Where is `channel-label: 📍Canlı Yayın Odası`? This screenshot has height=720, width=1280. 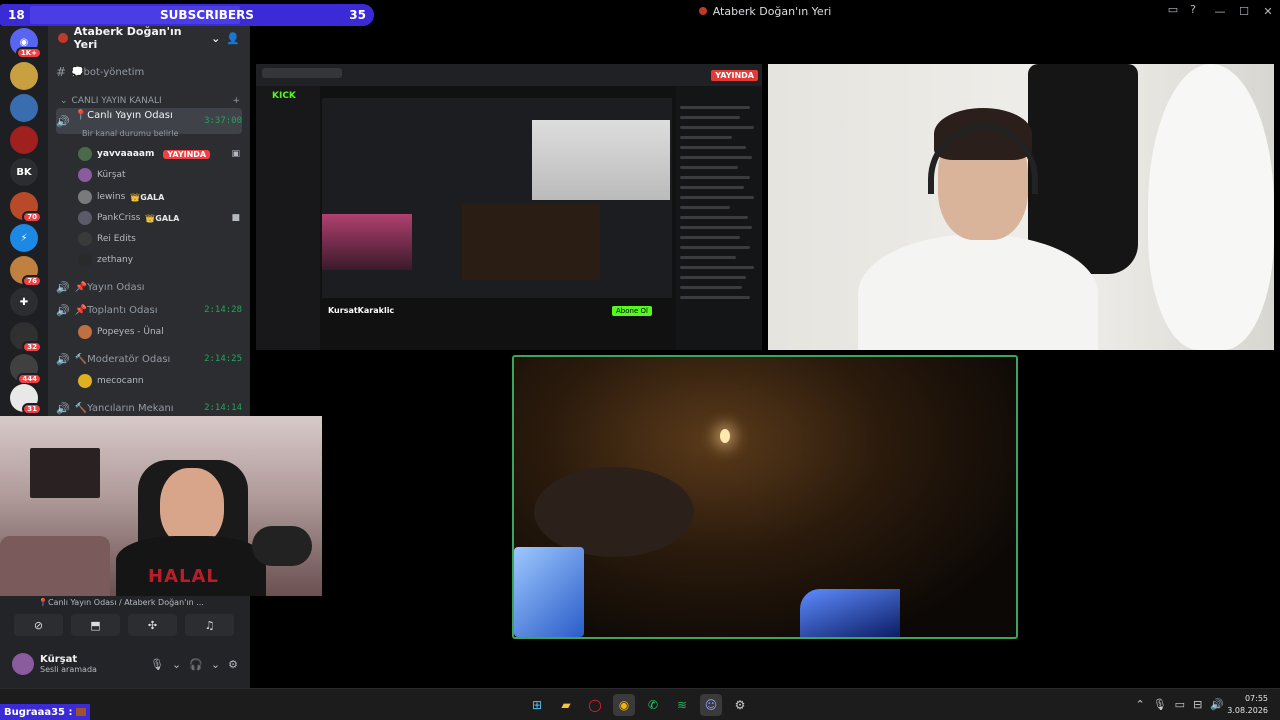
channel-label: 📍Canlı Yayın Odası is located at coordinates (123, 115).